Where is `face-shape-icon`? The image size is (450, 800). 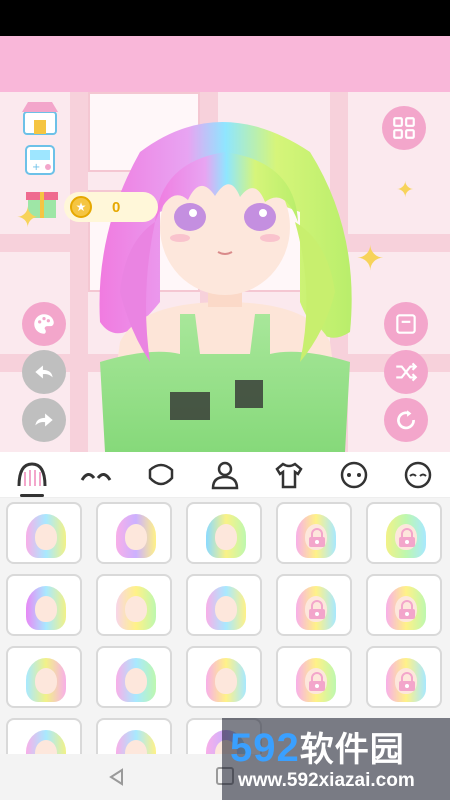
face-shape-icon is located at coordinates (160, 474).